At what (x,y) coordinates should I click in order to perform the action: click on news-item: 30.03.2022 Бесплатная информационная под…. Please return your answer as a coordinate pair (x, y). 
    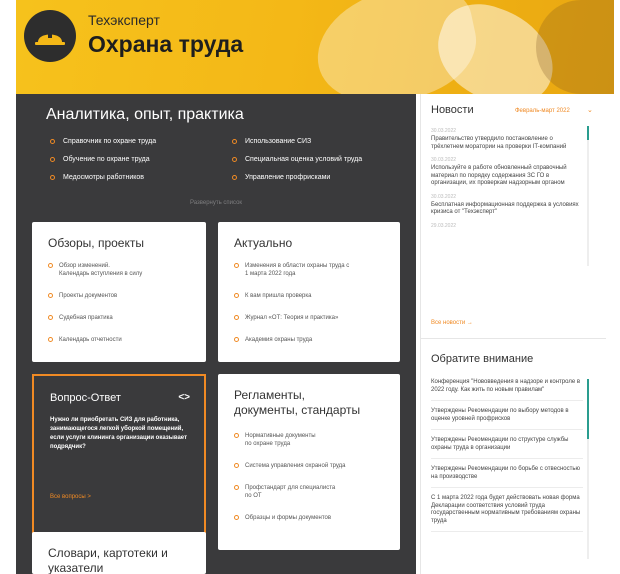
    Looking at the image, I should click on (506, 205).